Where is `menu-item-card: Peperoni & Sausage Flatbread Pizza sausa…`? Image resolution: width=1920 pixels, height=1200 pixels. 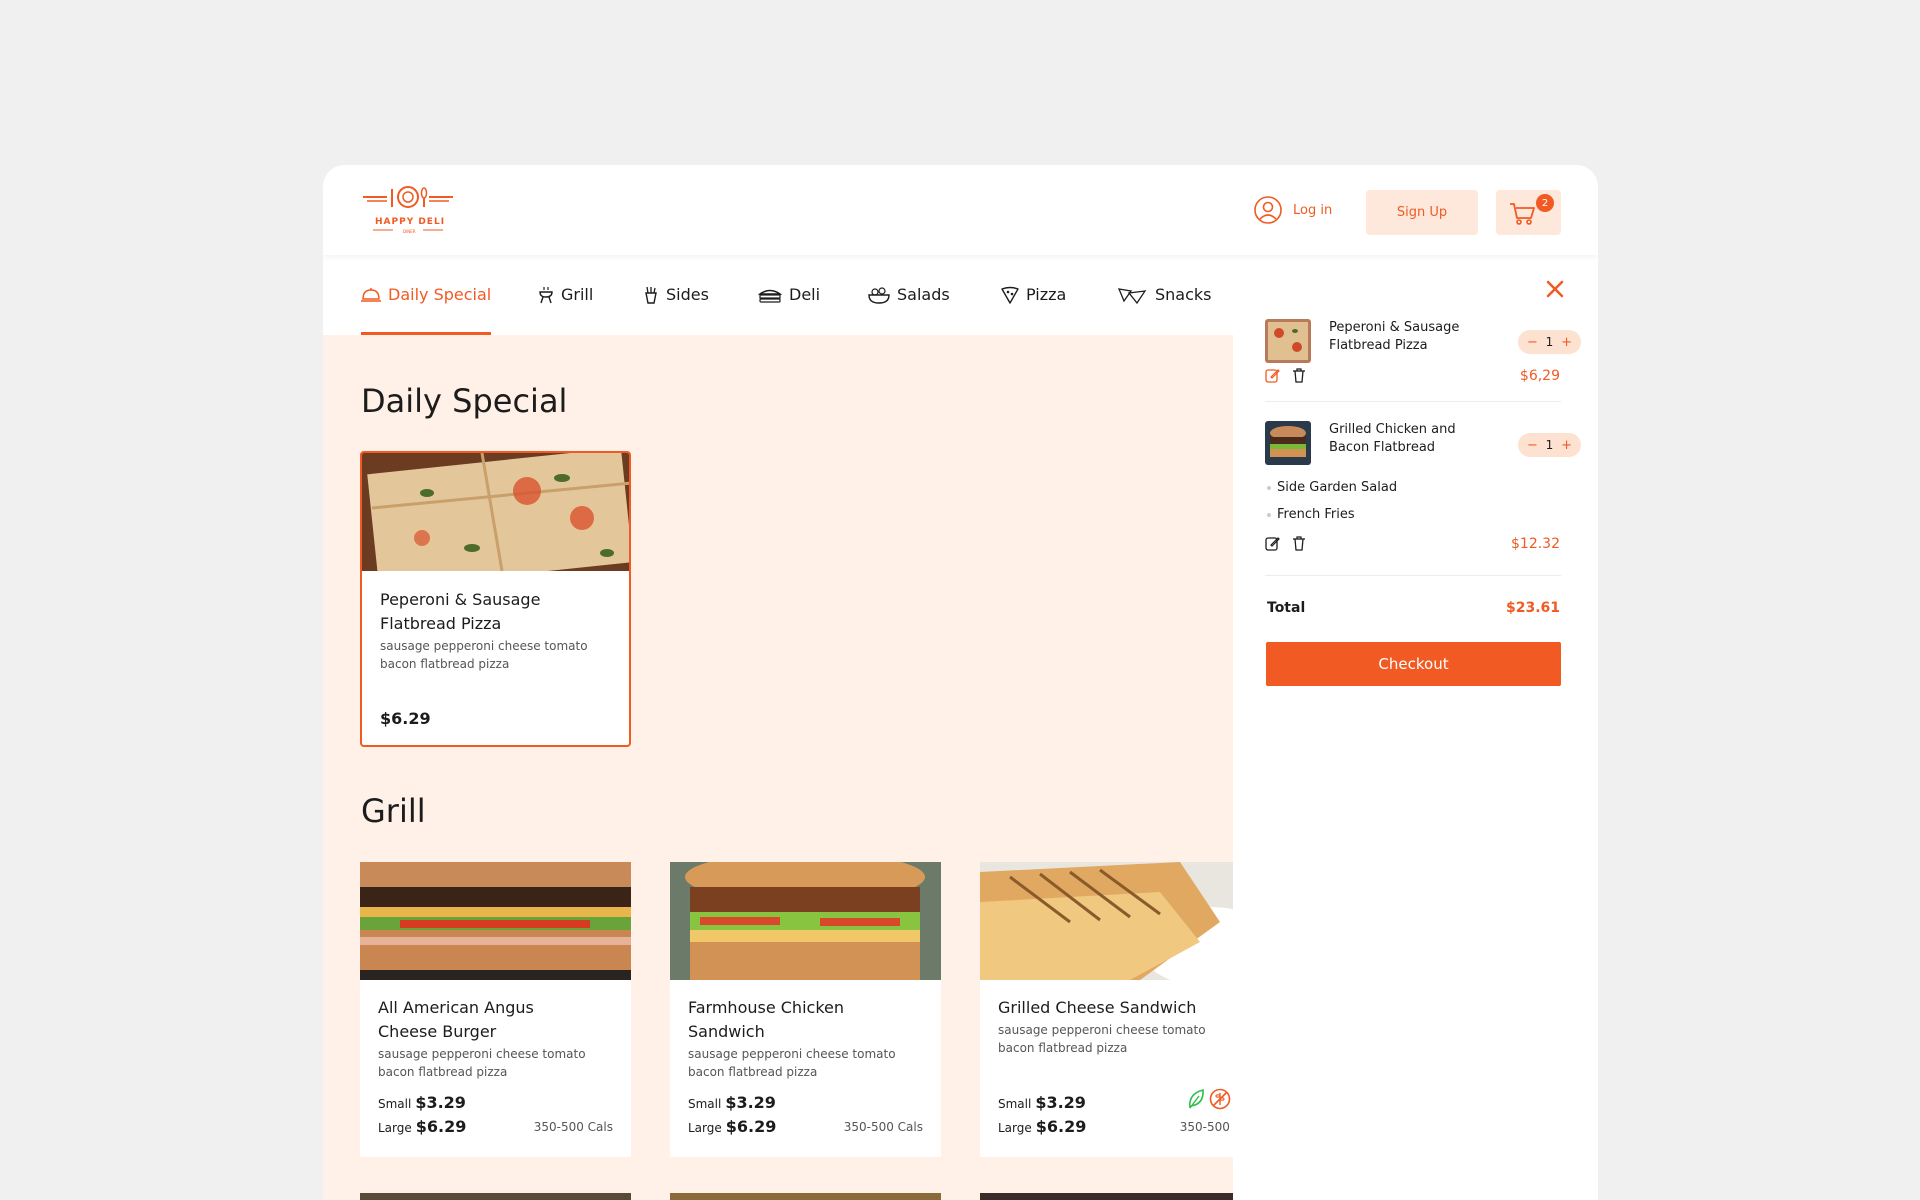
menu-item-card: Peperoni & Sausage Flatbread Pizza sausa… is located at coordinates (495, 599).